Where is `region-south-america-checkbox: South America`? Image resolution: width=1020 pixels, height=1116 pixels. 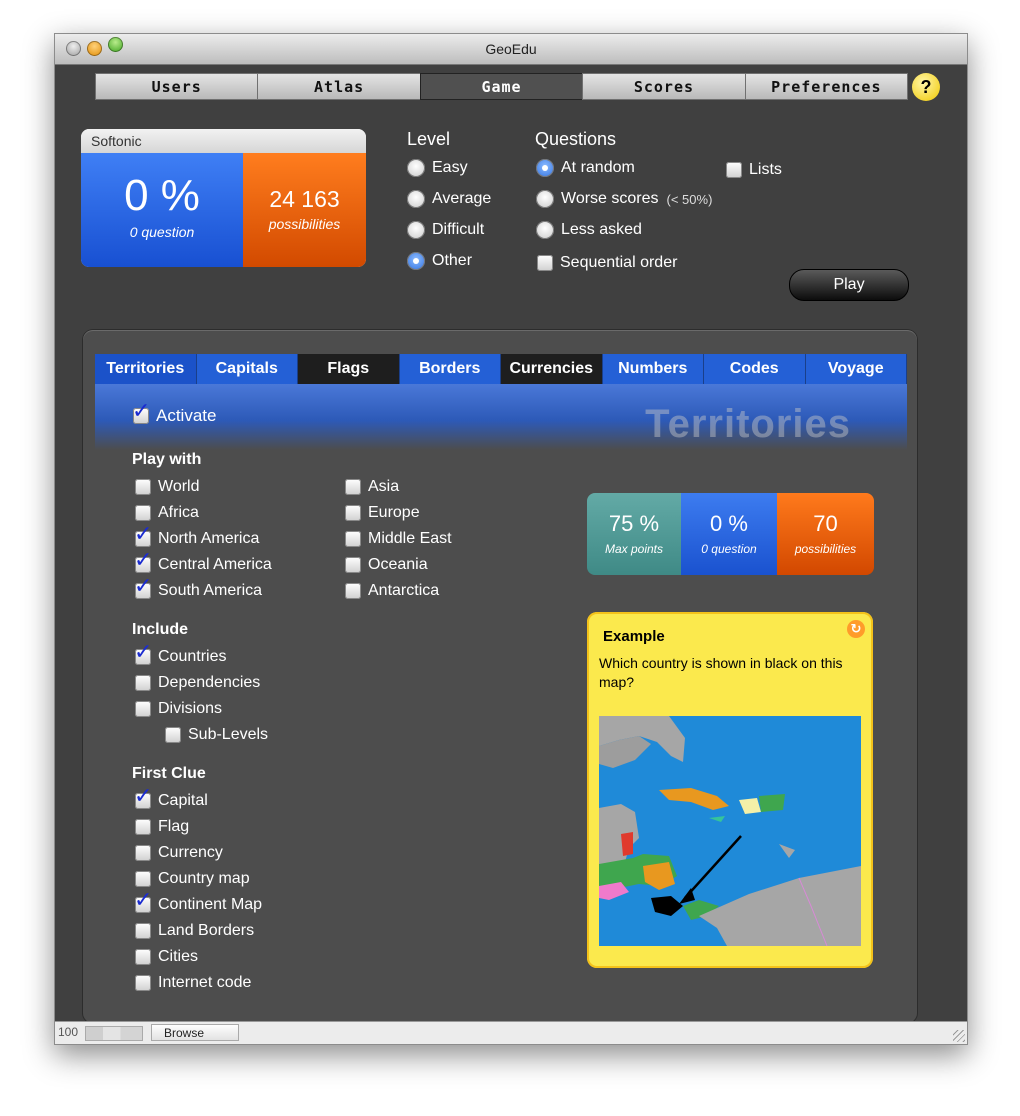
region-south-america-checkbox: South America is located at coordinates (198, 587).